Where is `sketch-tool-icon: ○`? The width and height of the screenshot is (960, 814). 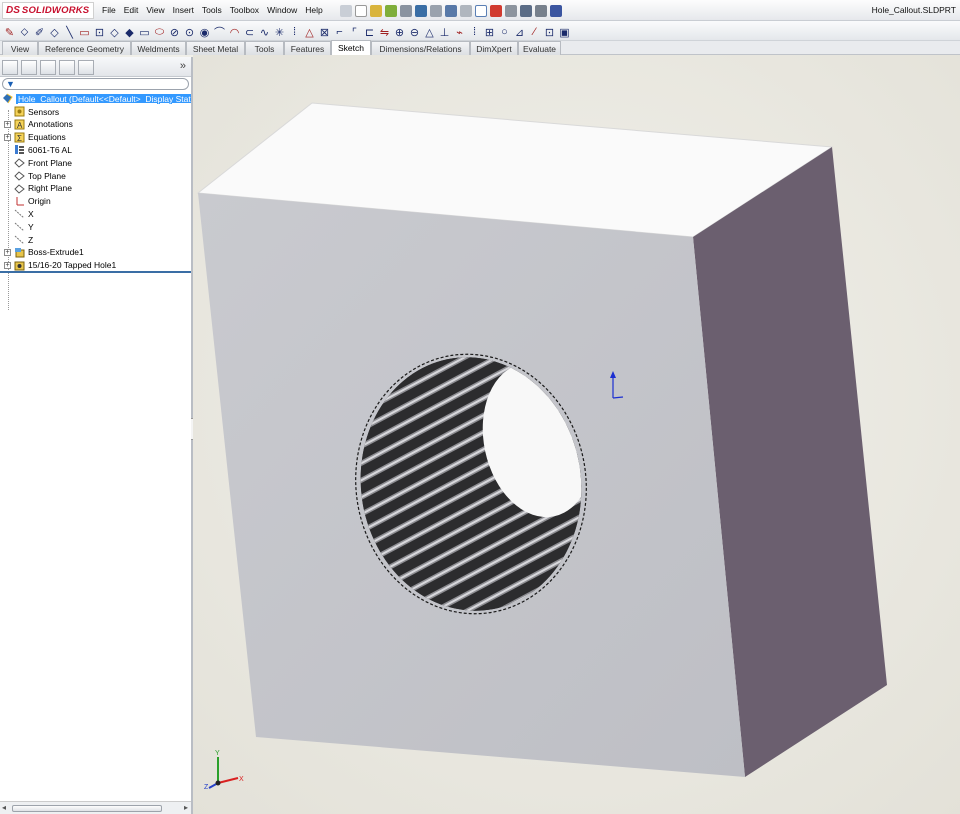
sketch-tool-icon: ○ is located at coordinates (504, 32).